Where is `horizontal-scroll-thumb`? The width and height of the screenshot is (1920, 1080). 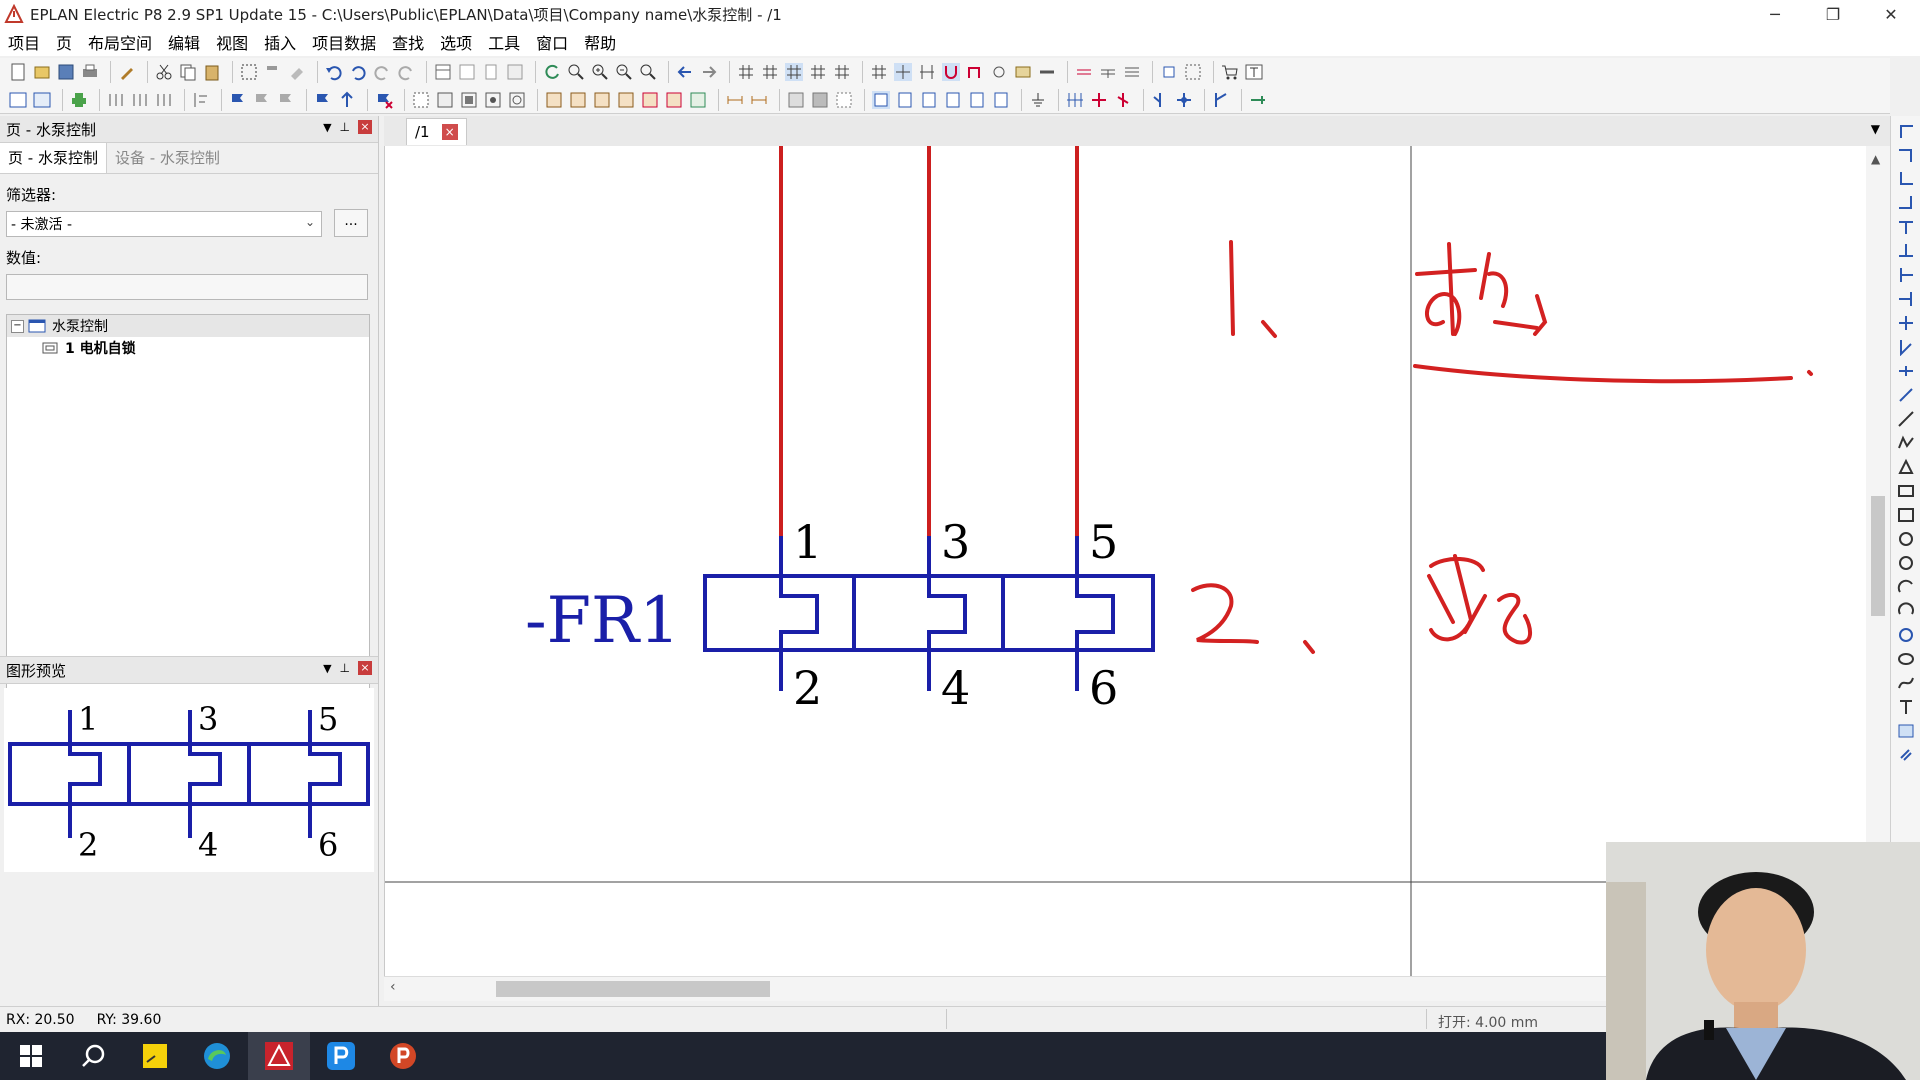 horizontal-scroll-thumb is located at coordinates (633, 989).